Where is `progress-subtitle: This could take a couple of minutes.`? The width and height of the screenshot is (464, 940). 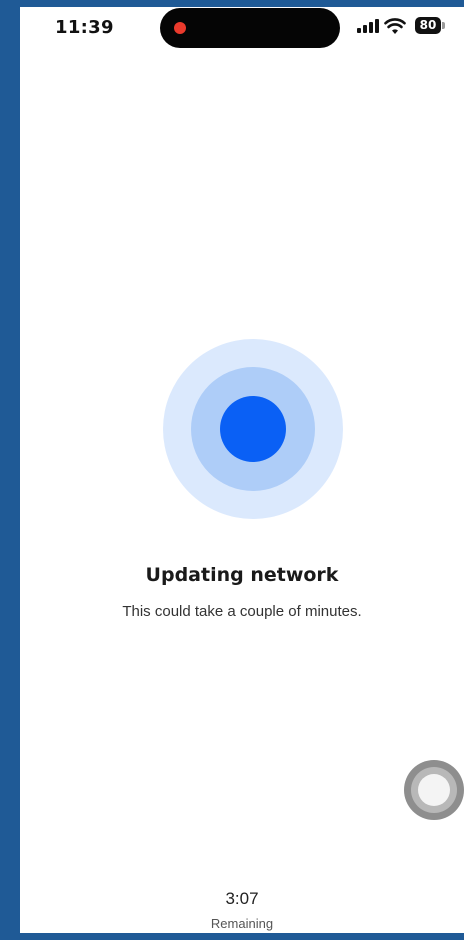 progress-subtitle: This could take a couple of minutes. is located at coordinates (242, 611).